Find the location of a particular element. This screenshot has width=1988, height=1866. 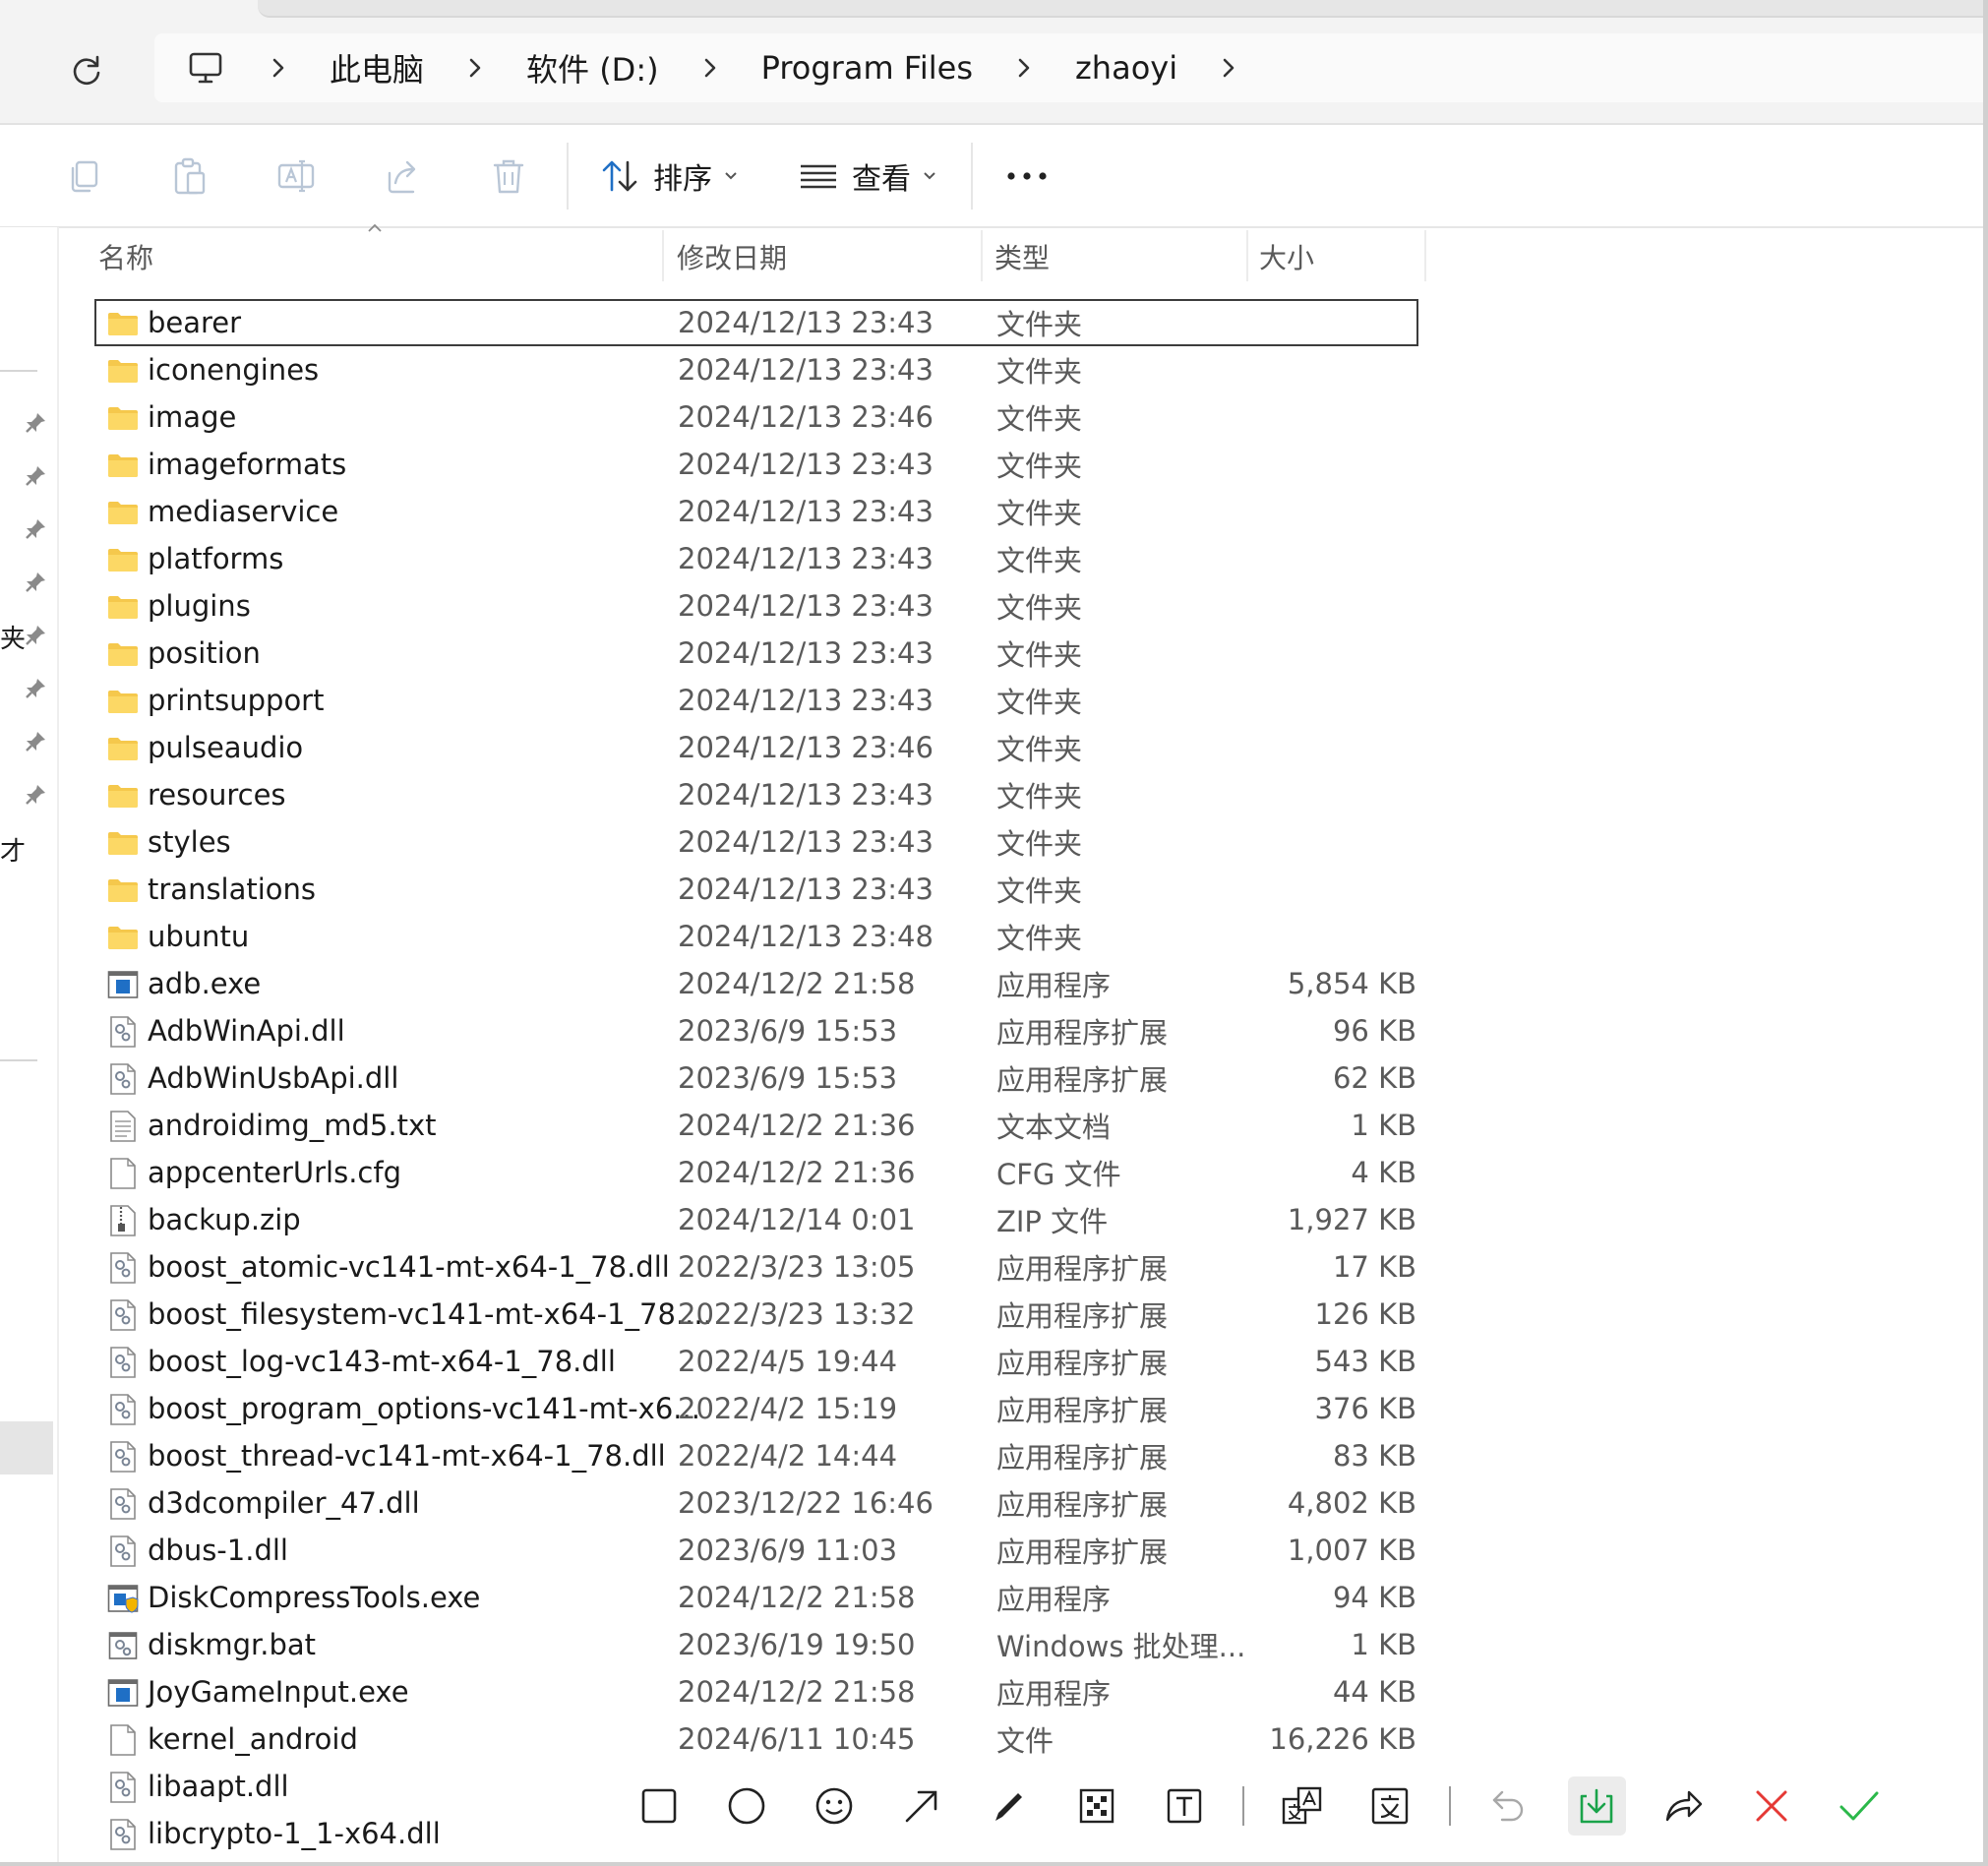

file-type: 文件 is located at coordinates (1025, 1741).